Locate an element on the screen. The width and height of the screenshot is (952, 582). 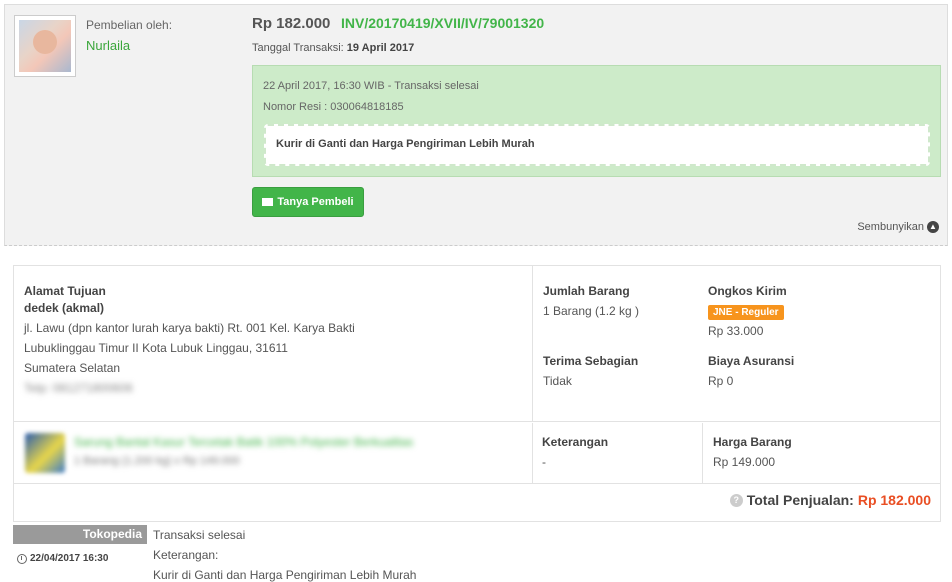
address-line: Sumatera Selatan is located at coordinates (72, 368).